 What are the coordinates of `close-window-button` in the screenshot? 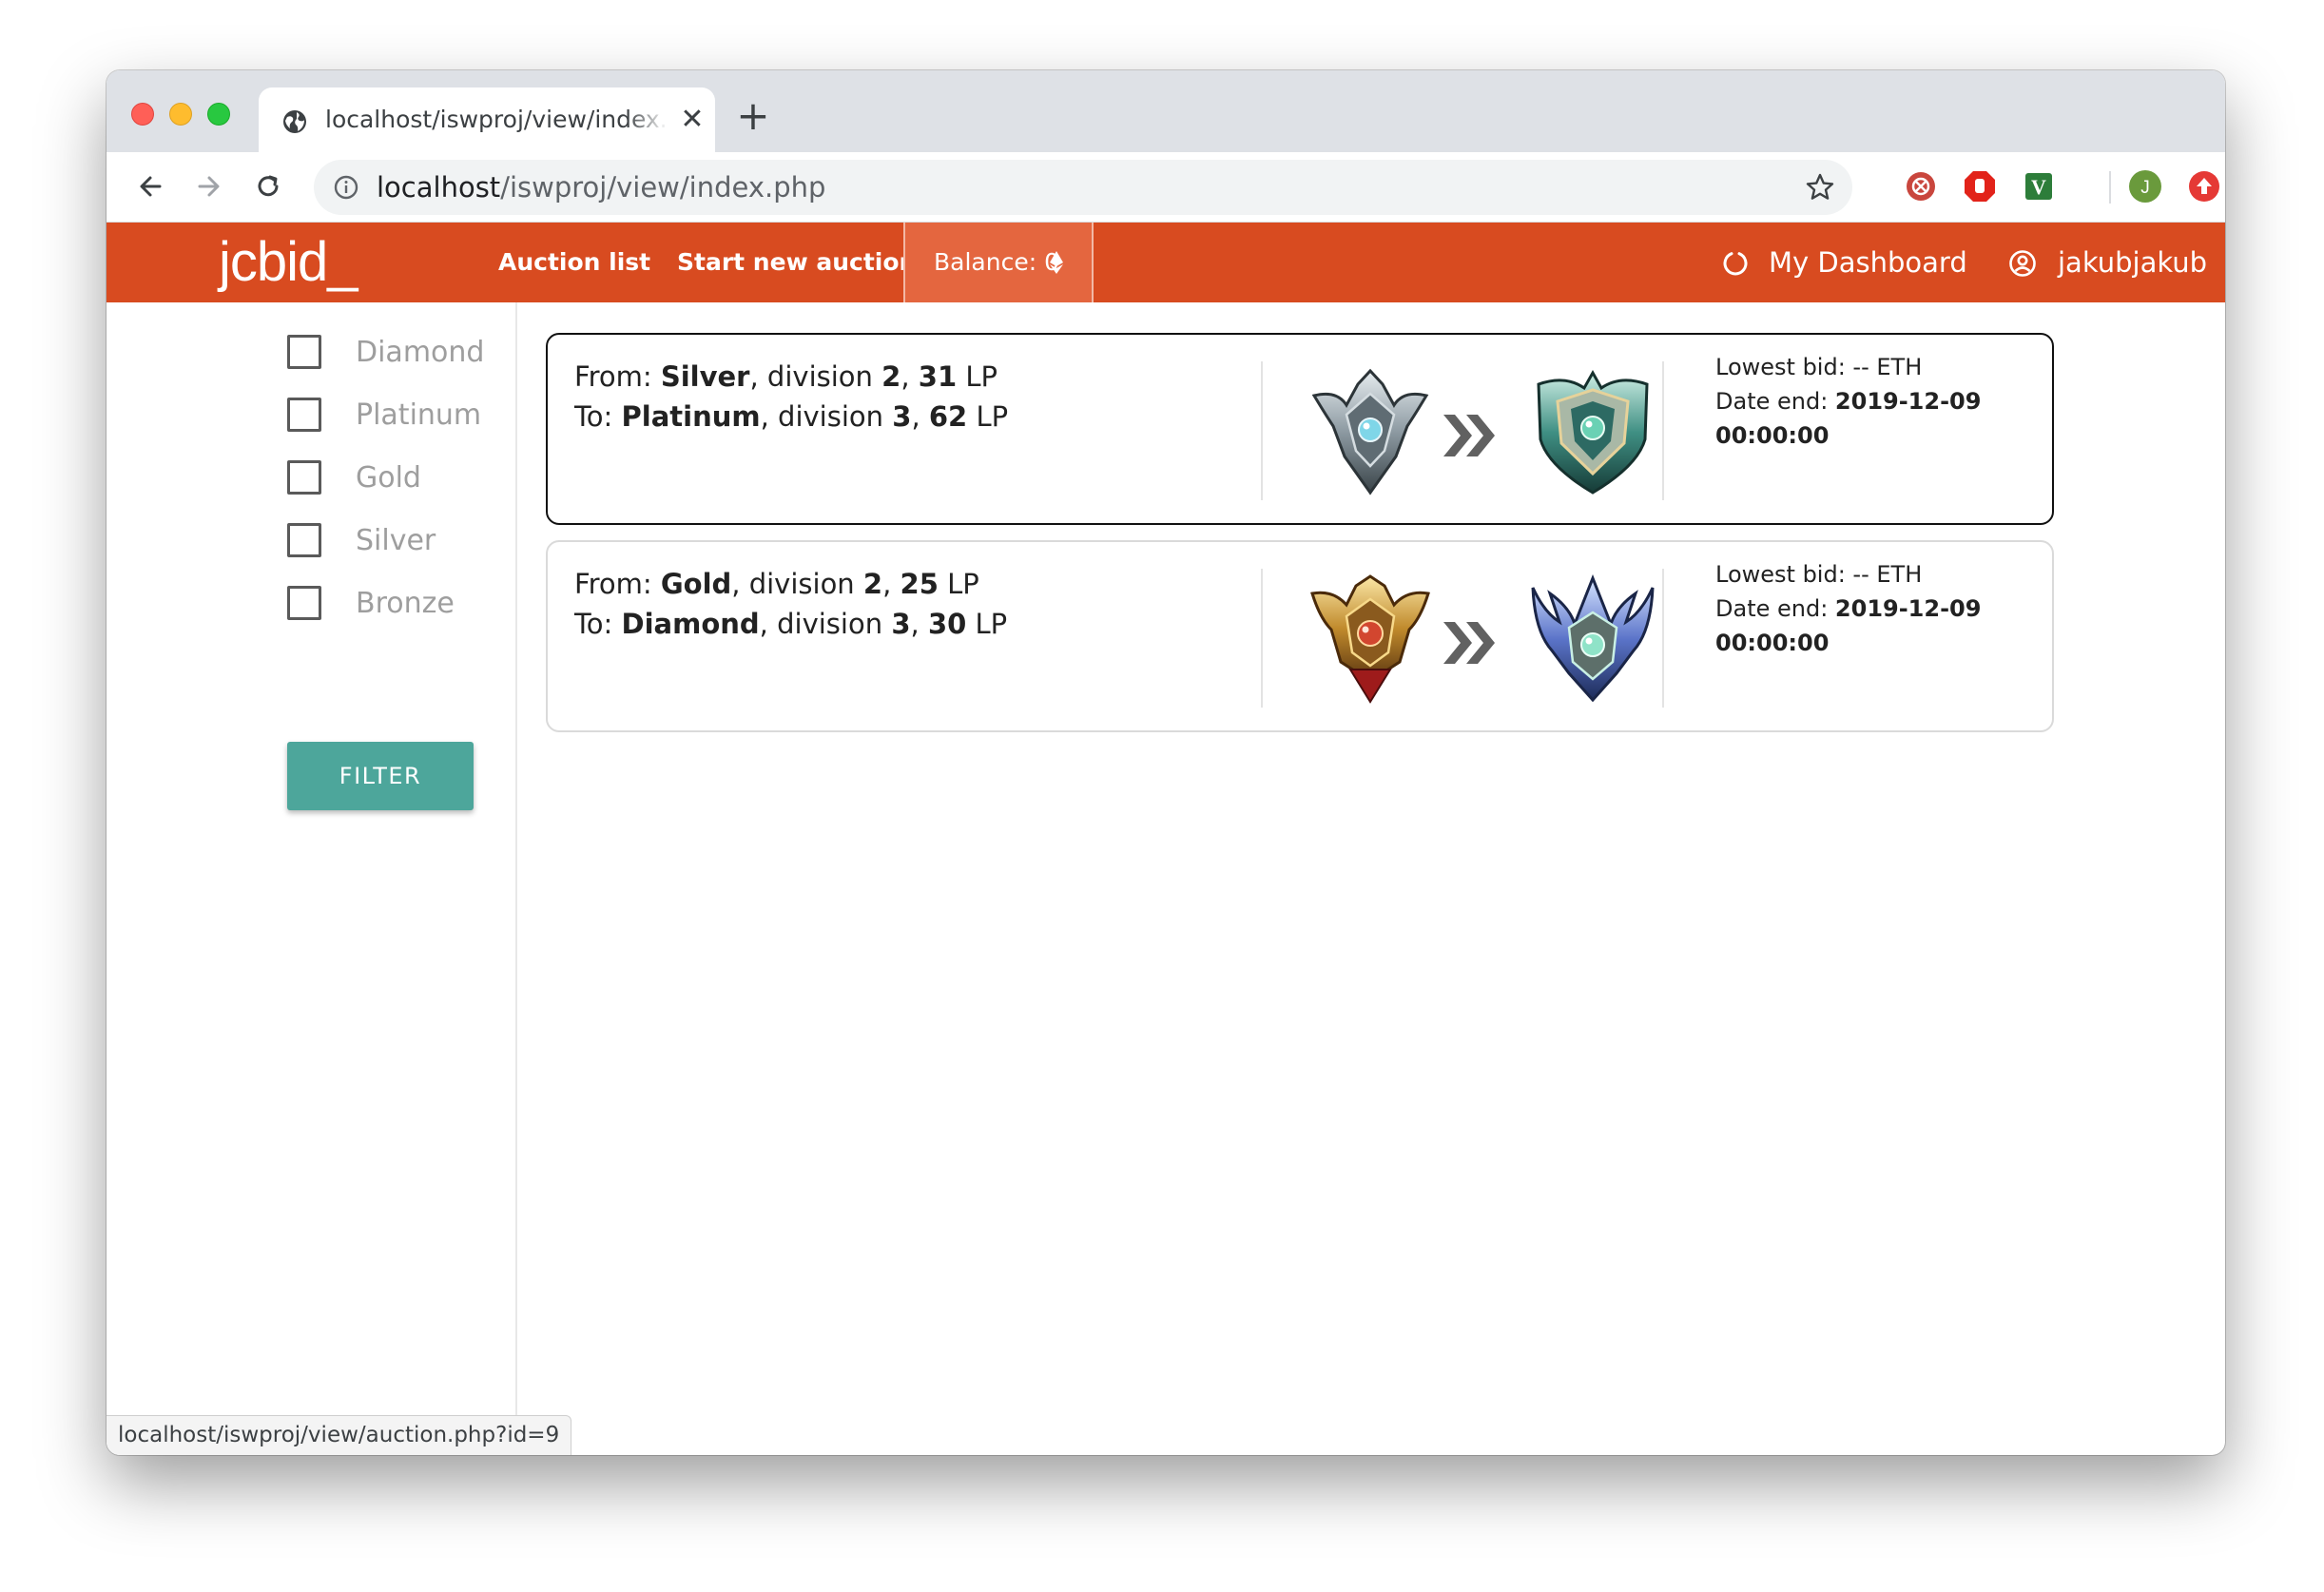 It's located at (143, 114).